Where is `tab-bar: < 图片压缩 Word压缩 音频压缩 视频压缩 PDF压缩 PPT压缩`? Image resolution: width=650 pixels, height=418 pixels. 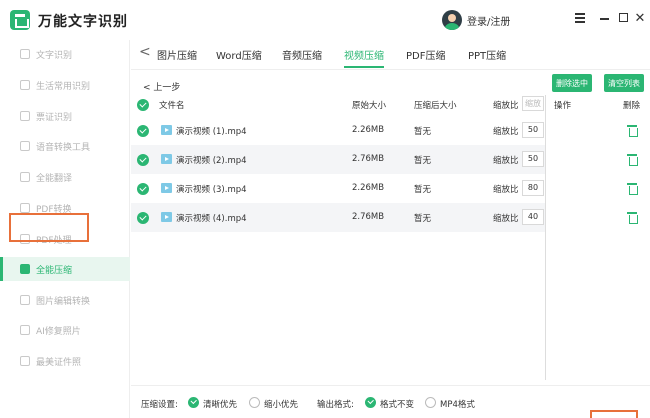
tab-bar: < 图片压缩 Word压缩 音频压缩 视频压缩 PDF压缩 PPT压缩 is located at coordinates (390, 55).